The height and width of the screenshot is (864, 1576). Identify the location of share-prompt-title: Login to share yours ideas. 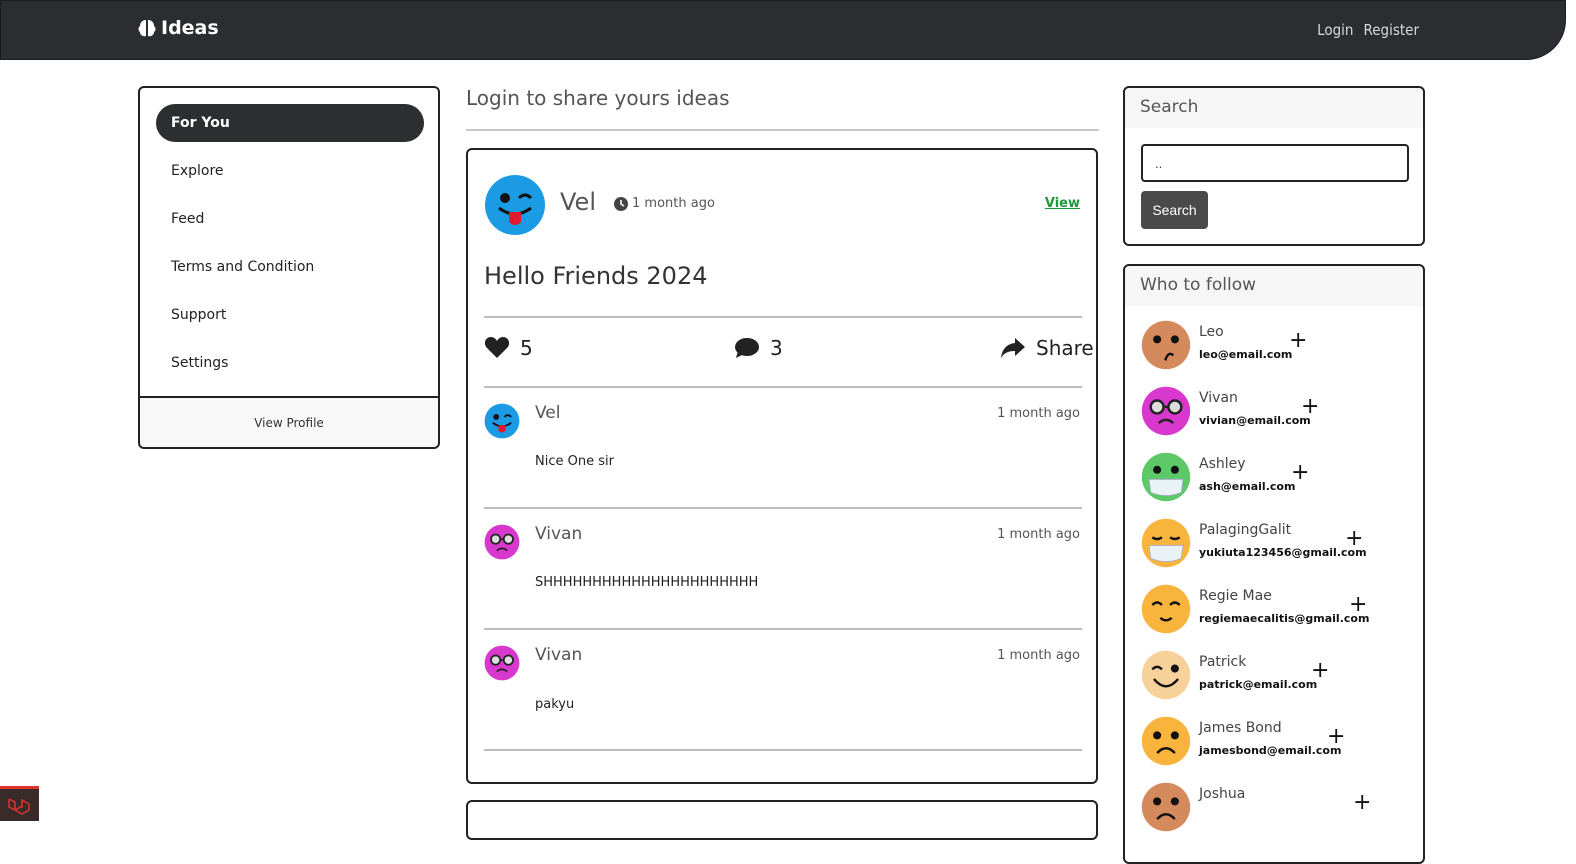
(598, 98).